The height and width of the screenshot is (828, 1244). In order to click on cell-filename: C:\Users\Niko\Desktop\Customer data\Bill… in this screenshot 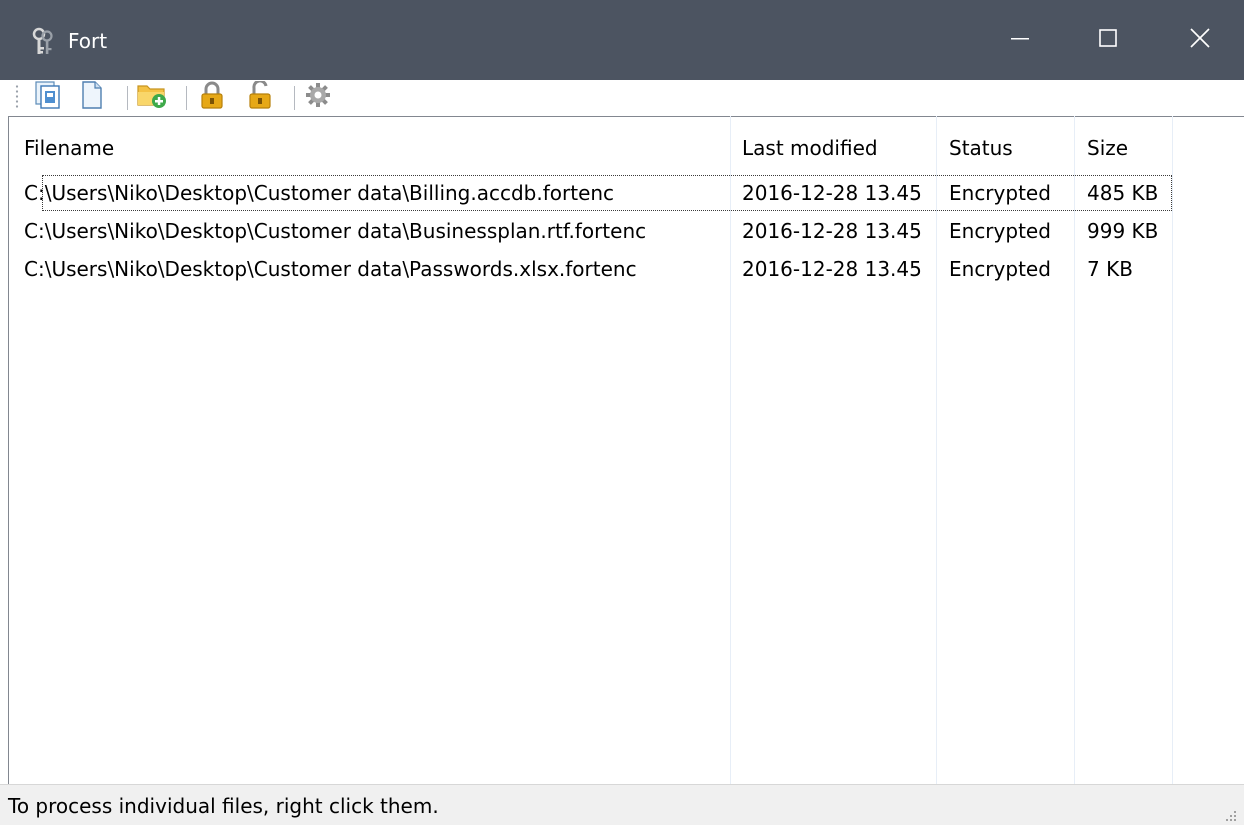, I will do `click(319, 193)`.